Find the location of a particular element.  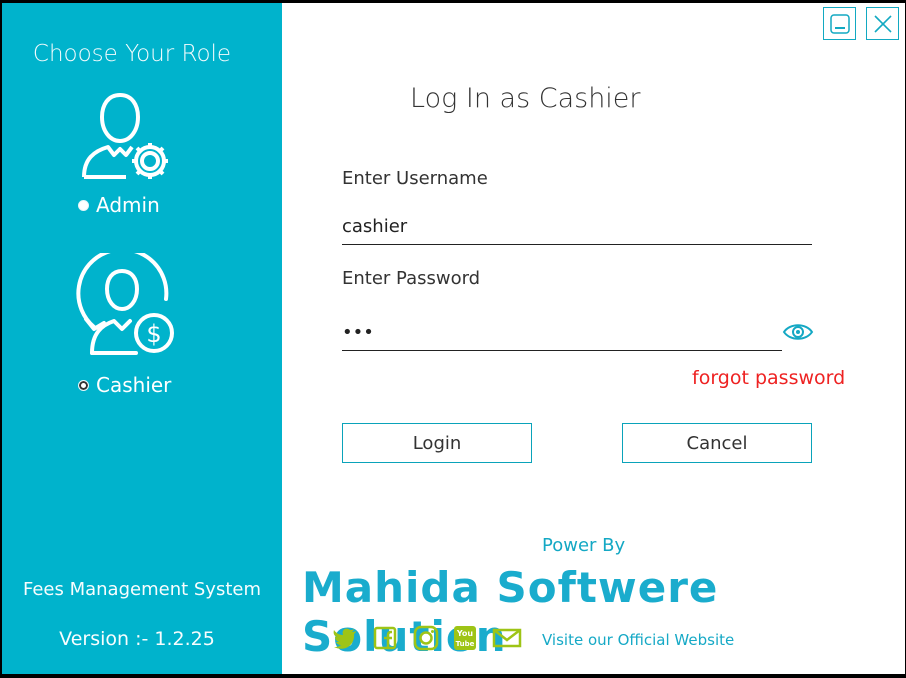

app-version: Version :- 1.2.25 is located at coordinates (137, 639).